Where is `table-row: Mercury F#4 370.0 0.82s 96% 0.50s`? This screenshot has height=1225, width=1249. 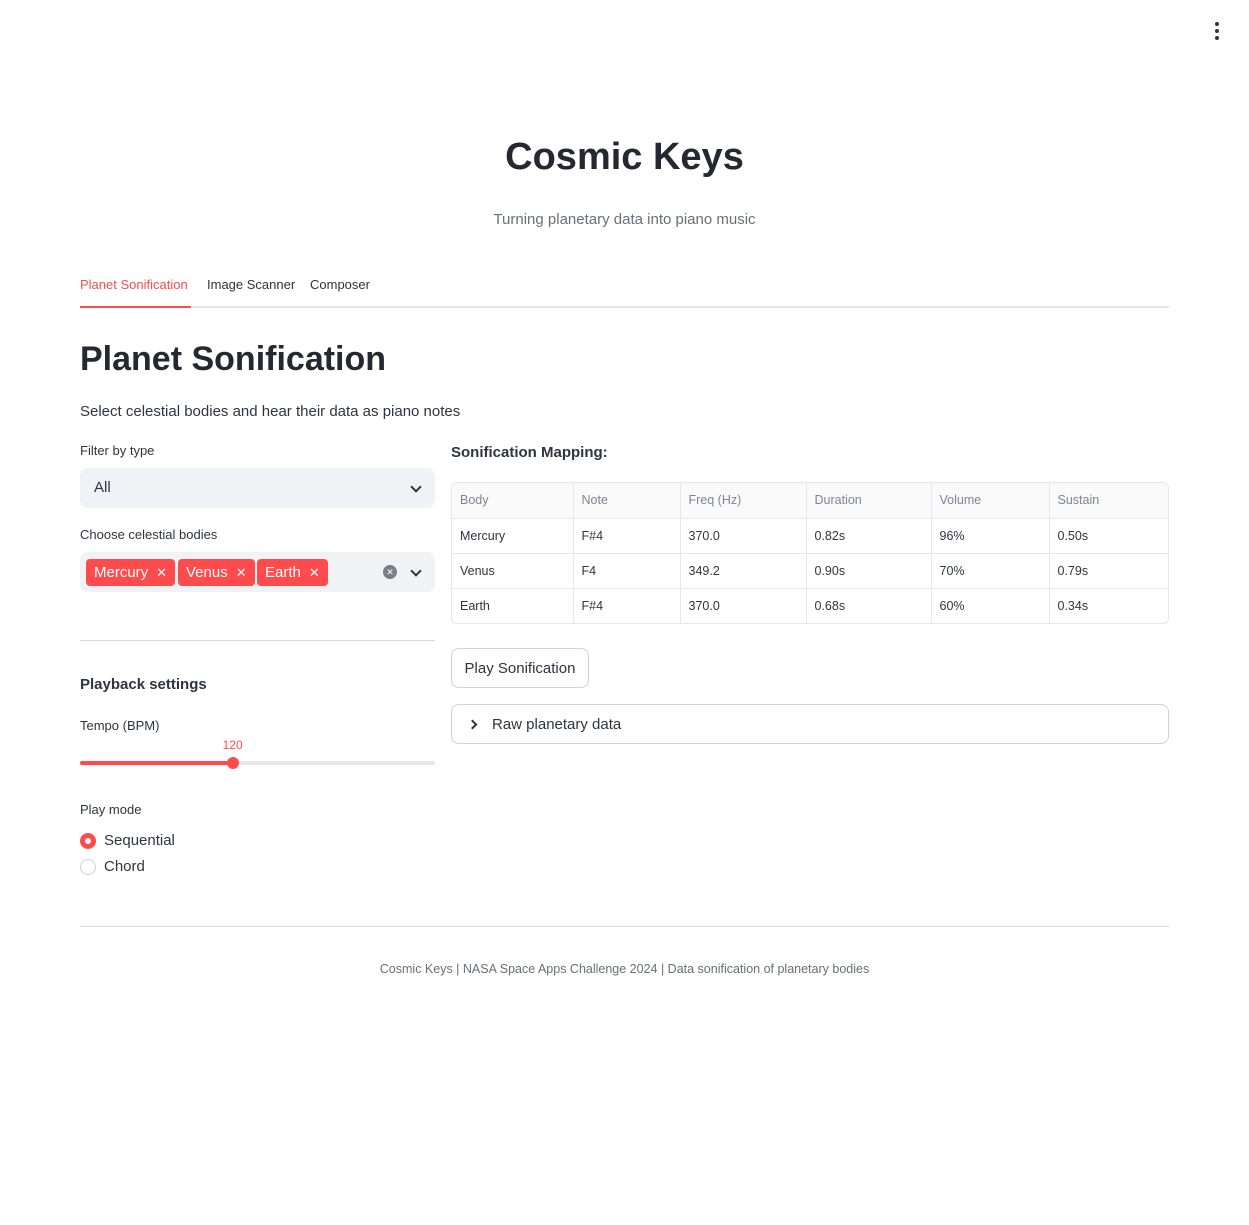 table-row: Mercury F#4 370.0 0.82s 96% 0.50s is located at coordinates (810, 536).